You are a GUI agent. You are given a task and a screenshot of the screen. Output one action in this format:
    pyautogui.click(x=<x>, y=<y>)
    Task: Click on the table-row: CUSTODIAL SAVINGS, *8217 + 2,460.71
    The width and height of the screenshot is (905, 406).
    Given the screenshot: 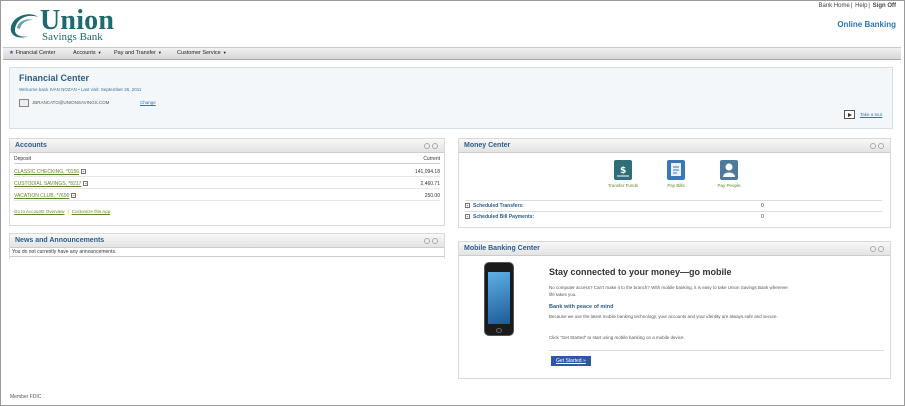 What is the action you would take?
    pyautogui.click(x=227, y=184)
    